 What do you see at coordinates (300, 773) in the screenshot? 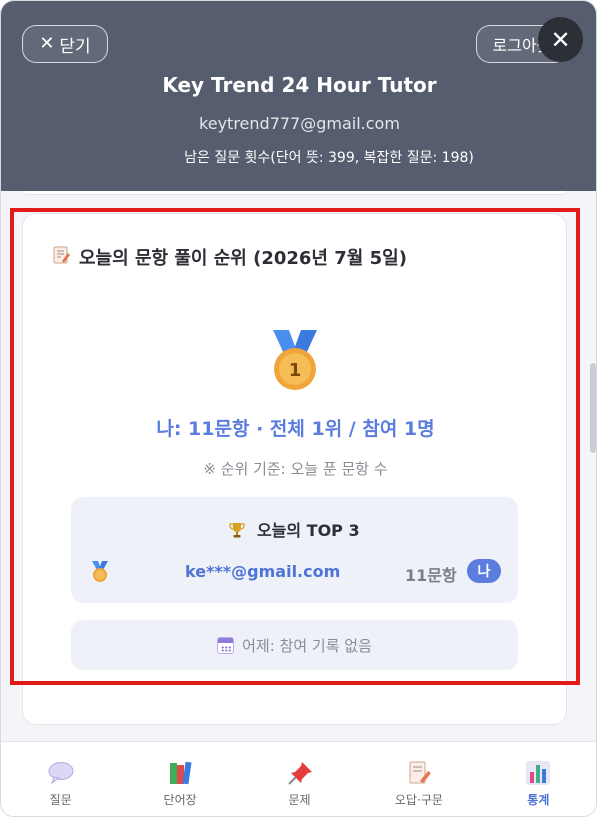
I see `pushpin-icon` at bounding box center [300, 773].